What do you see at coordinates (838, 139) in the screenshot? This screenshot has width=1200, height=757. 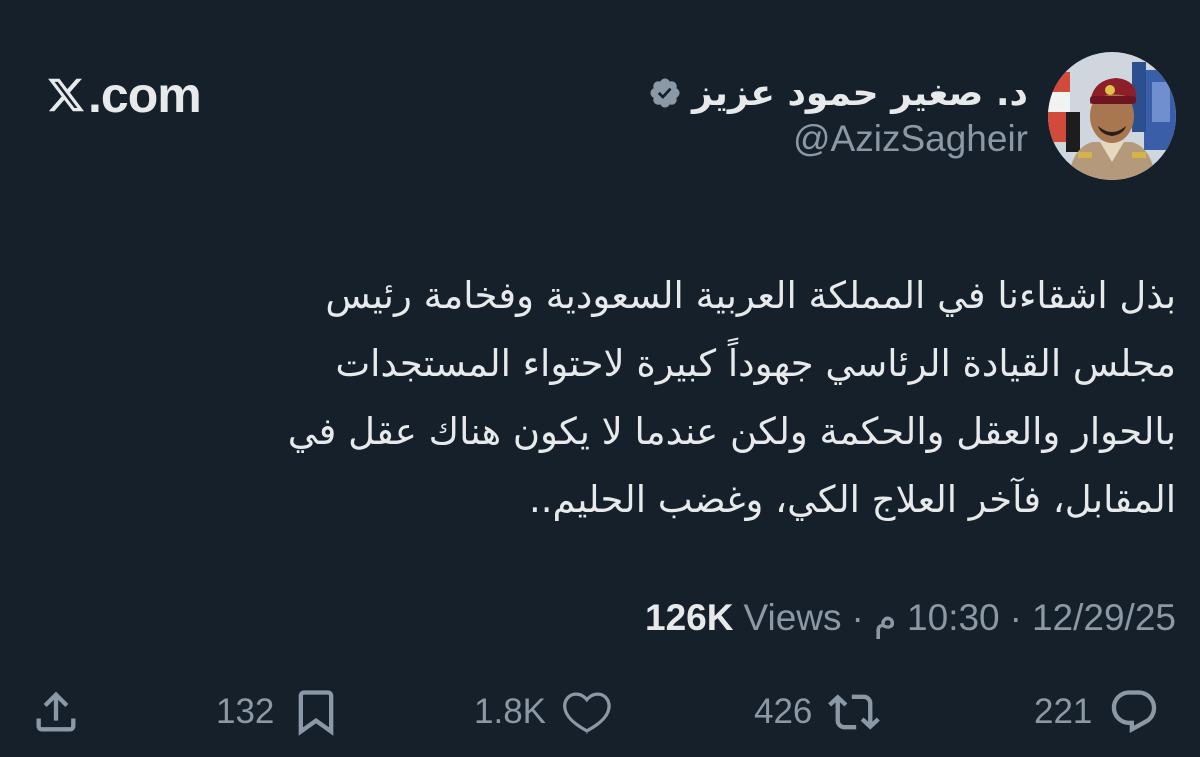 I see `author-handle: @AzizSagheir` at bounding box center [838, 139].